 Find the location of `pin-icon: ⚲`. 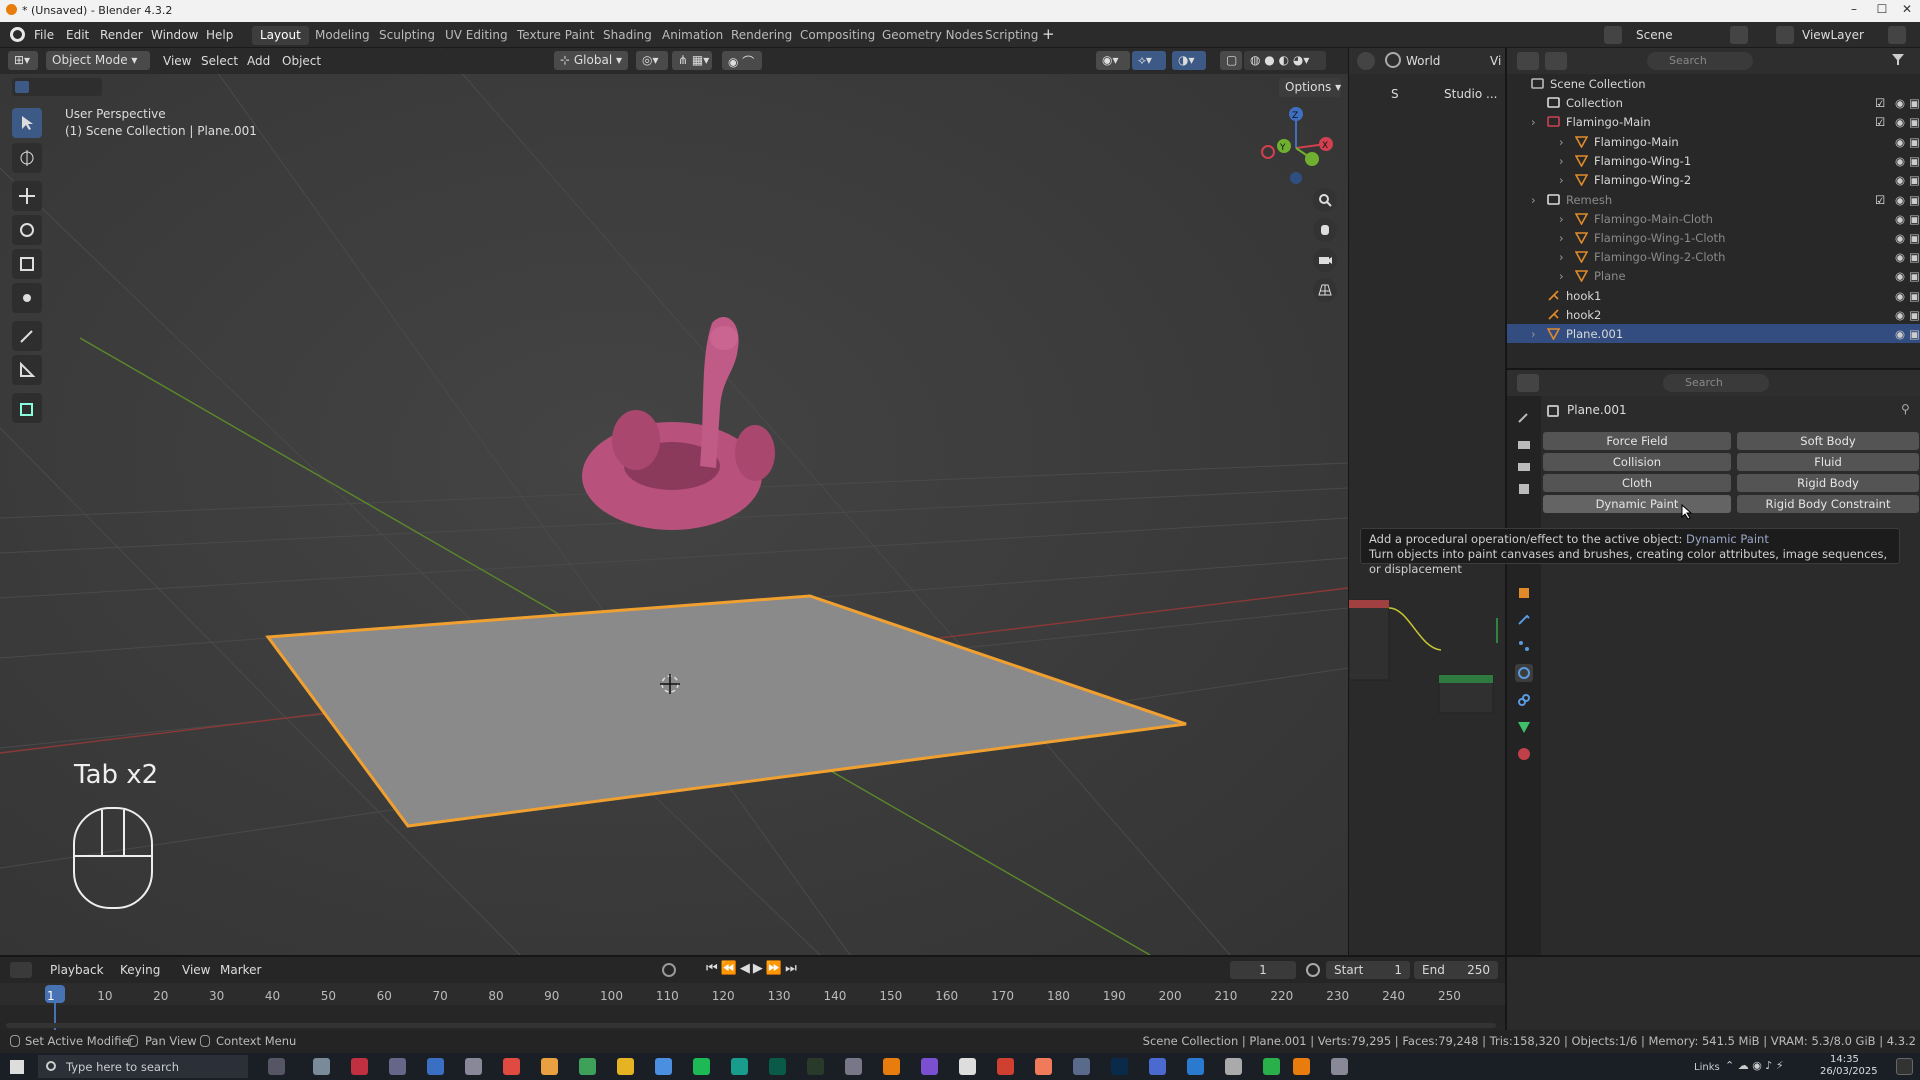

pin-icon: ⚲ is located at coordinates (1905, 409).